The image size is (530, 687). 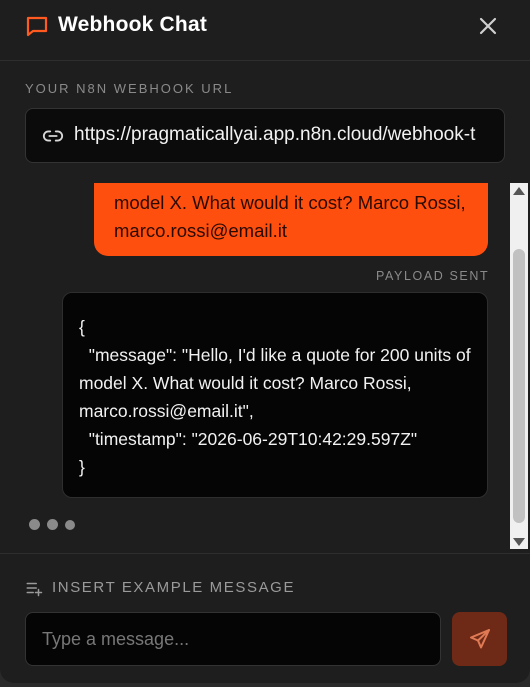 I want to click on page-title: Webhook Chat, so click(x=133, y=24).